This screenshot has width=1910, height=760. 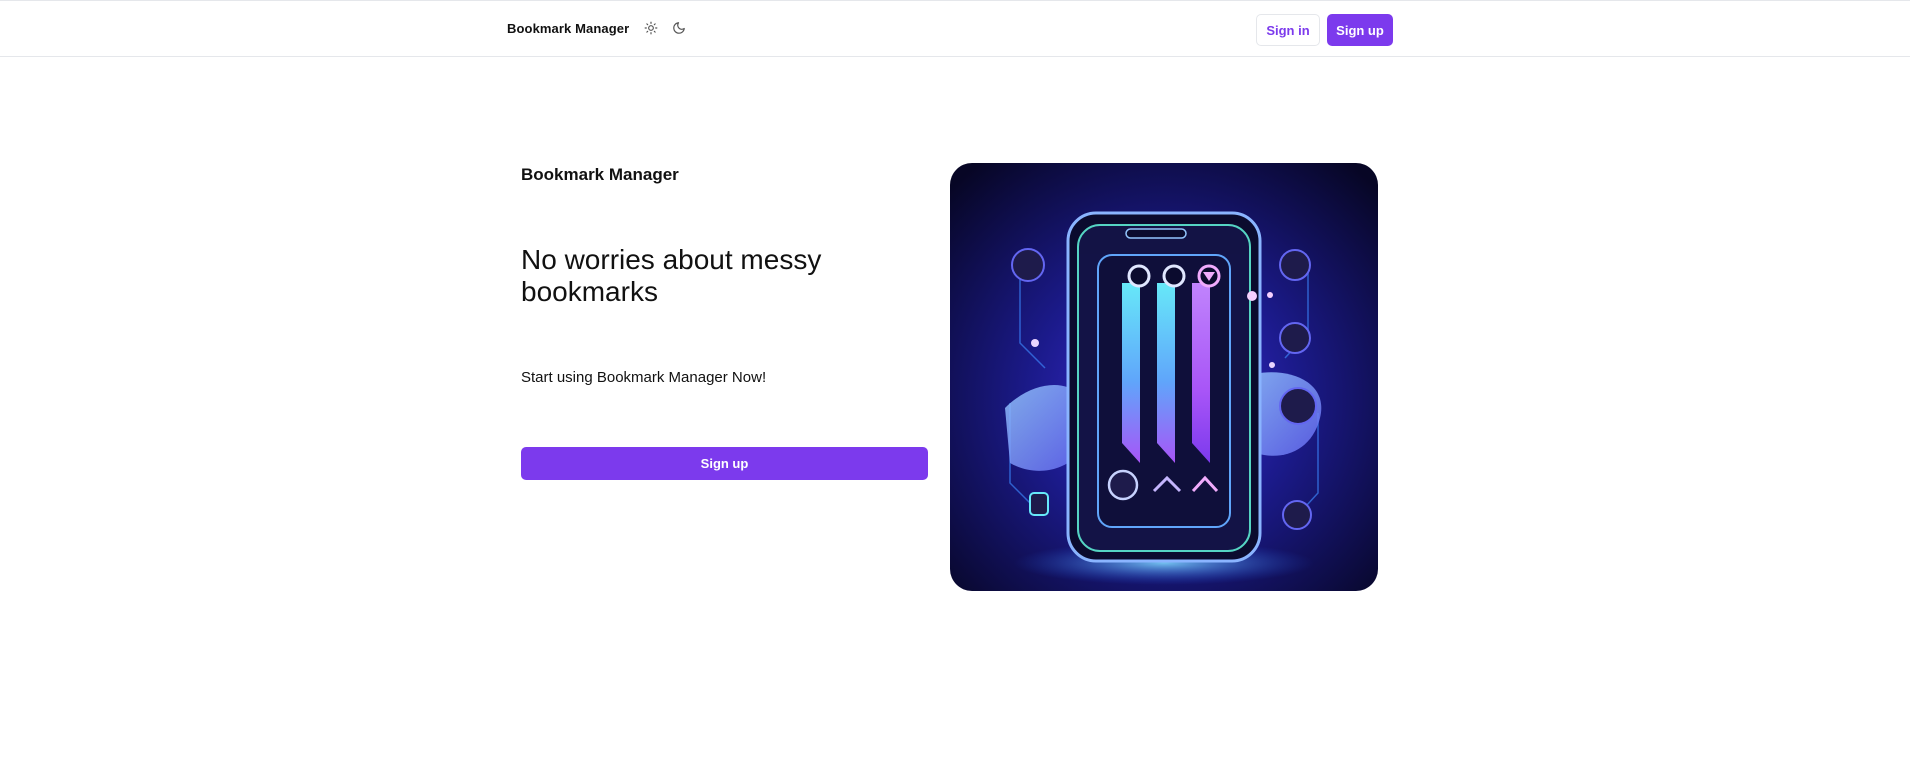 I want to click on sign-in-button: Sign in, so click(x=1288, y=30).